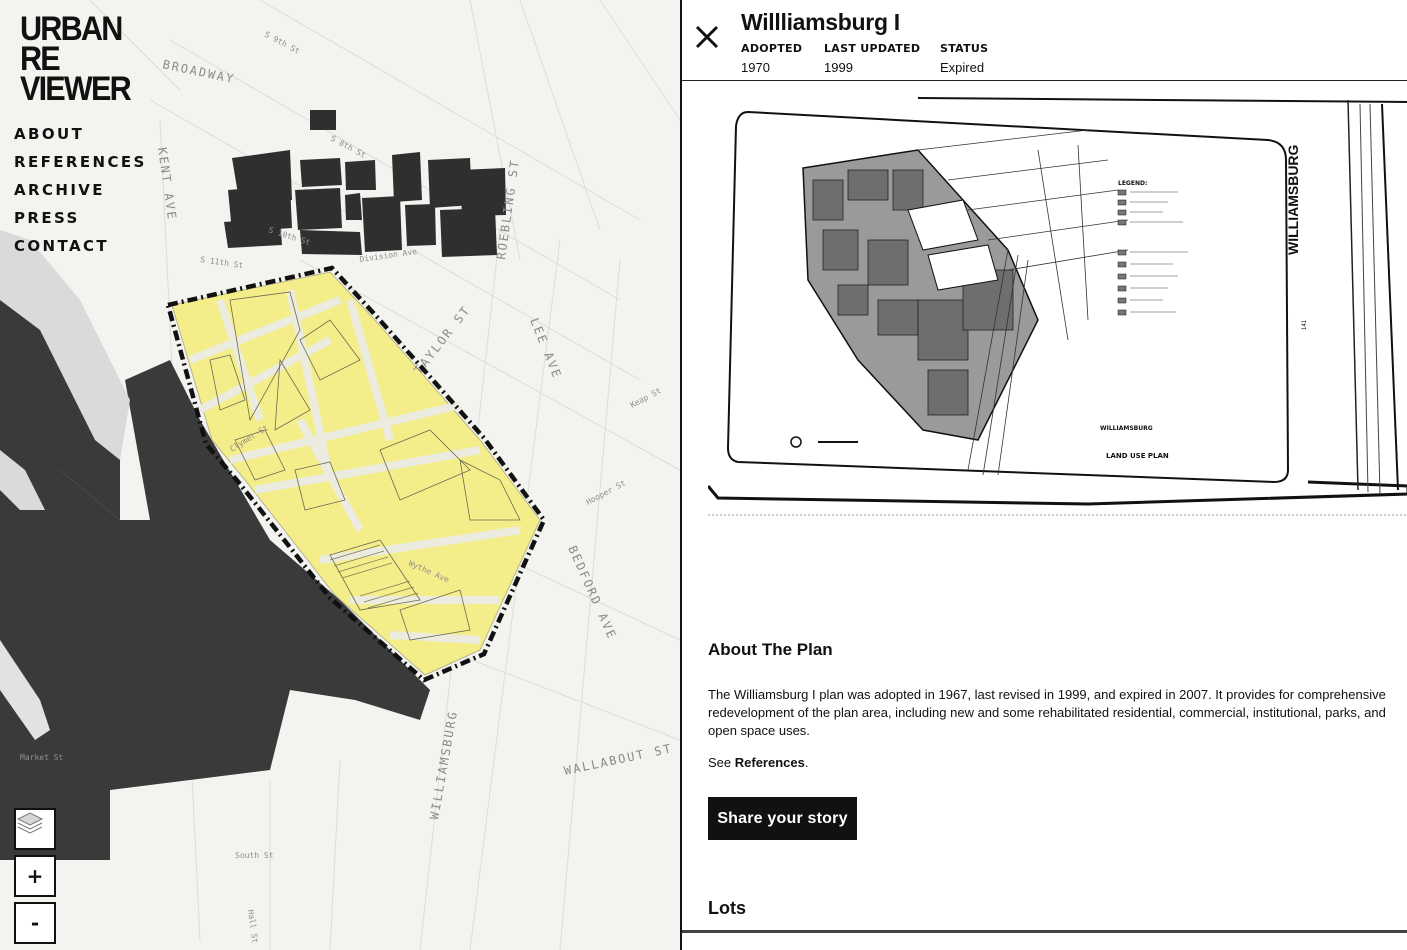 Image resolution: width=1407 pixels, height=950 pixels. I want to click on logo: URBAN RE VIEWER, so click(76, 60).